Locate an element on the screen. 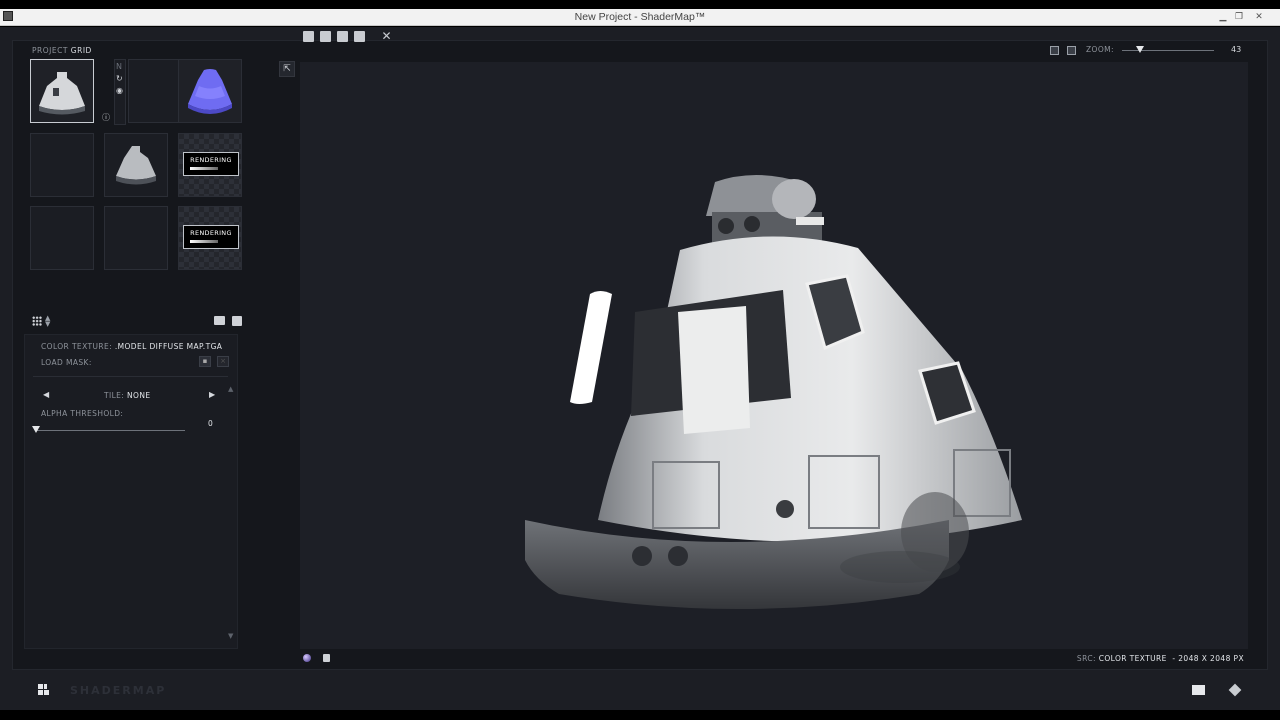 The height and width of the screenshot is (720, 1280). brand-logo: SHADERMAP is located at coordinates (118, 690).